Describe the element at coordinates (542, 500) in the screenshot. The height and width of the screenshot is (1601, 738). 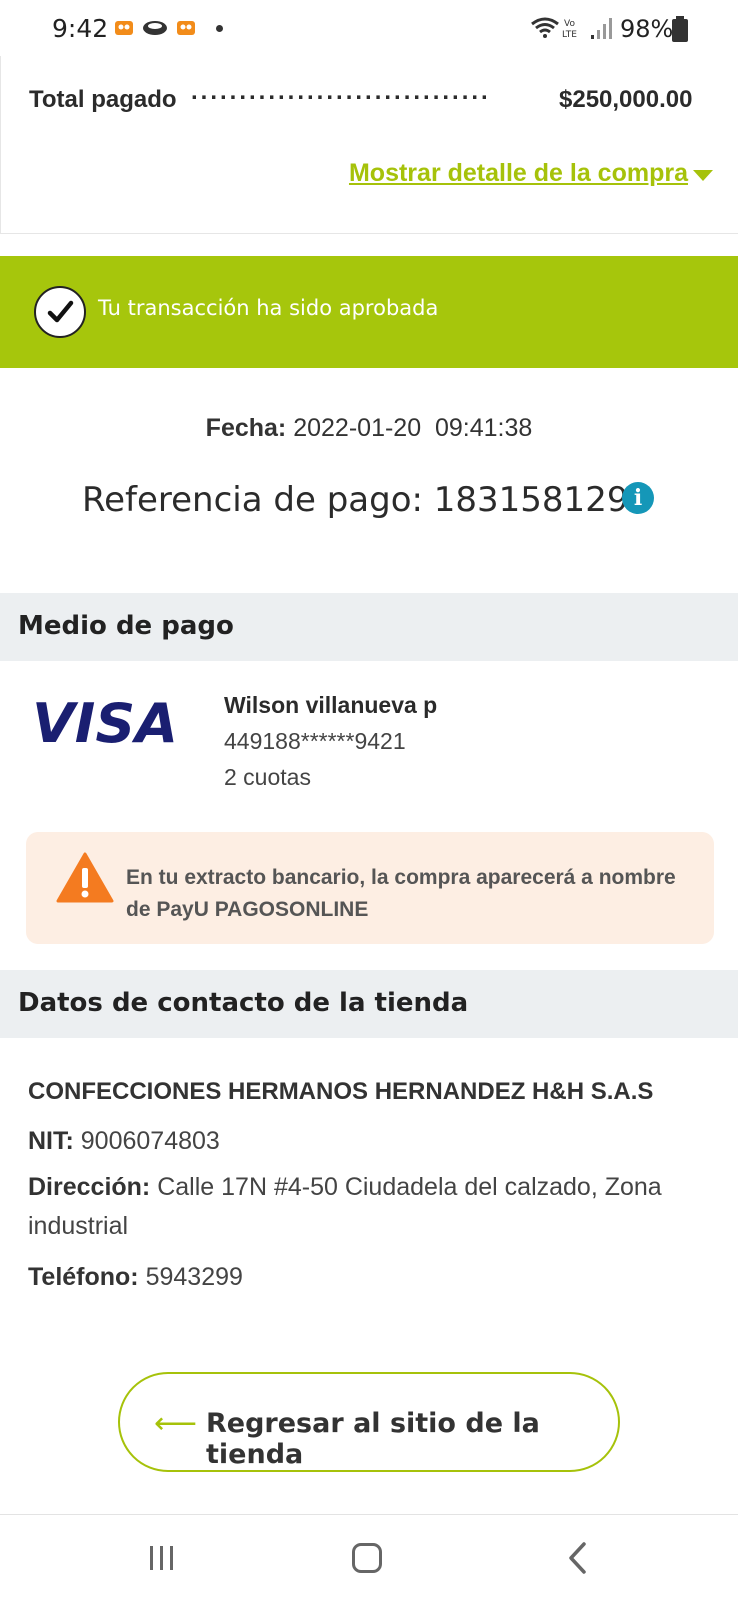
I see `reference-value: 1831581291` at that location.